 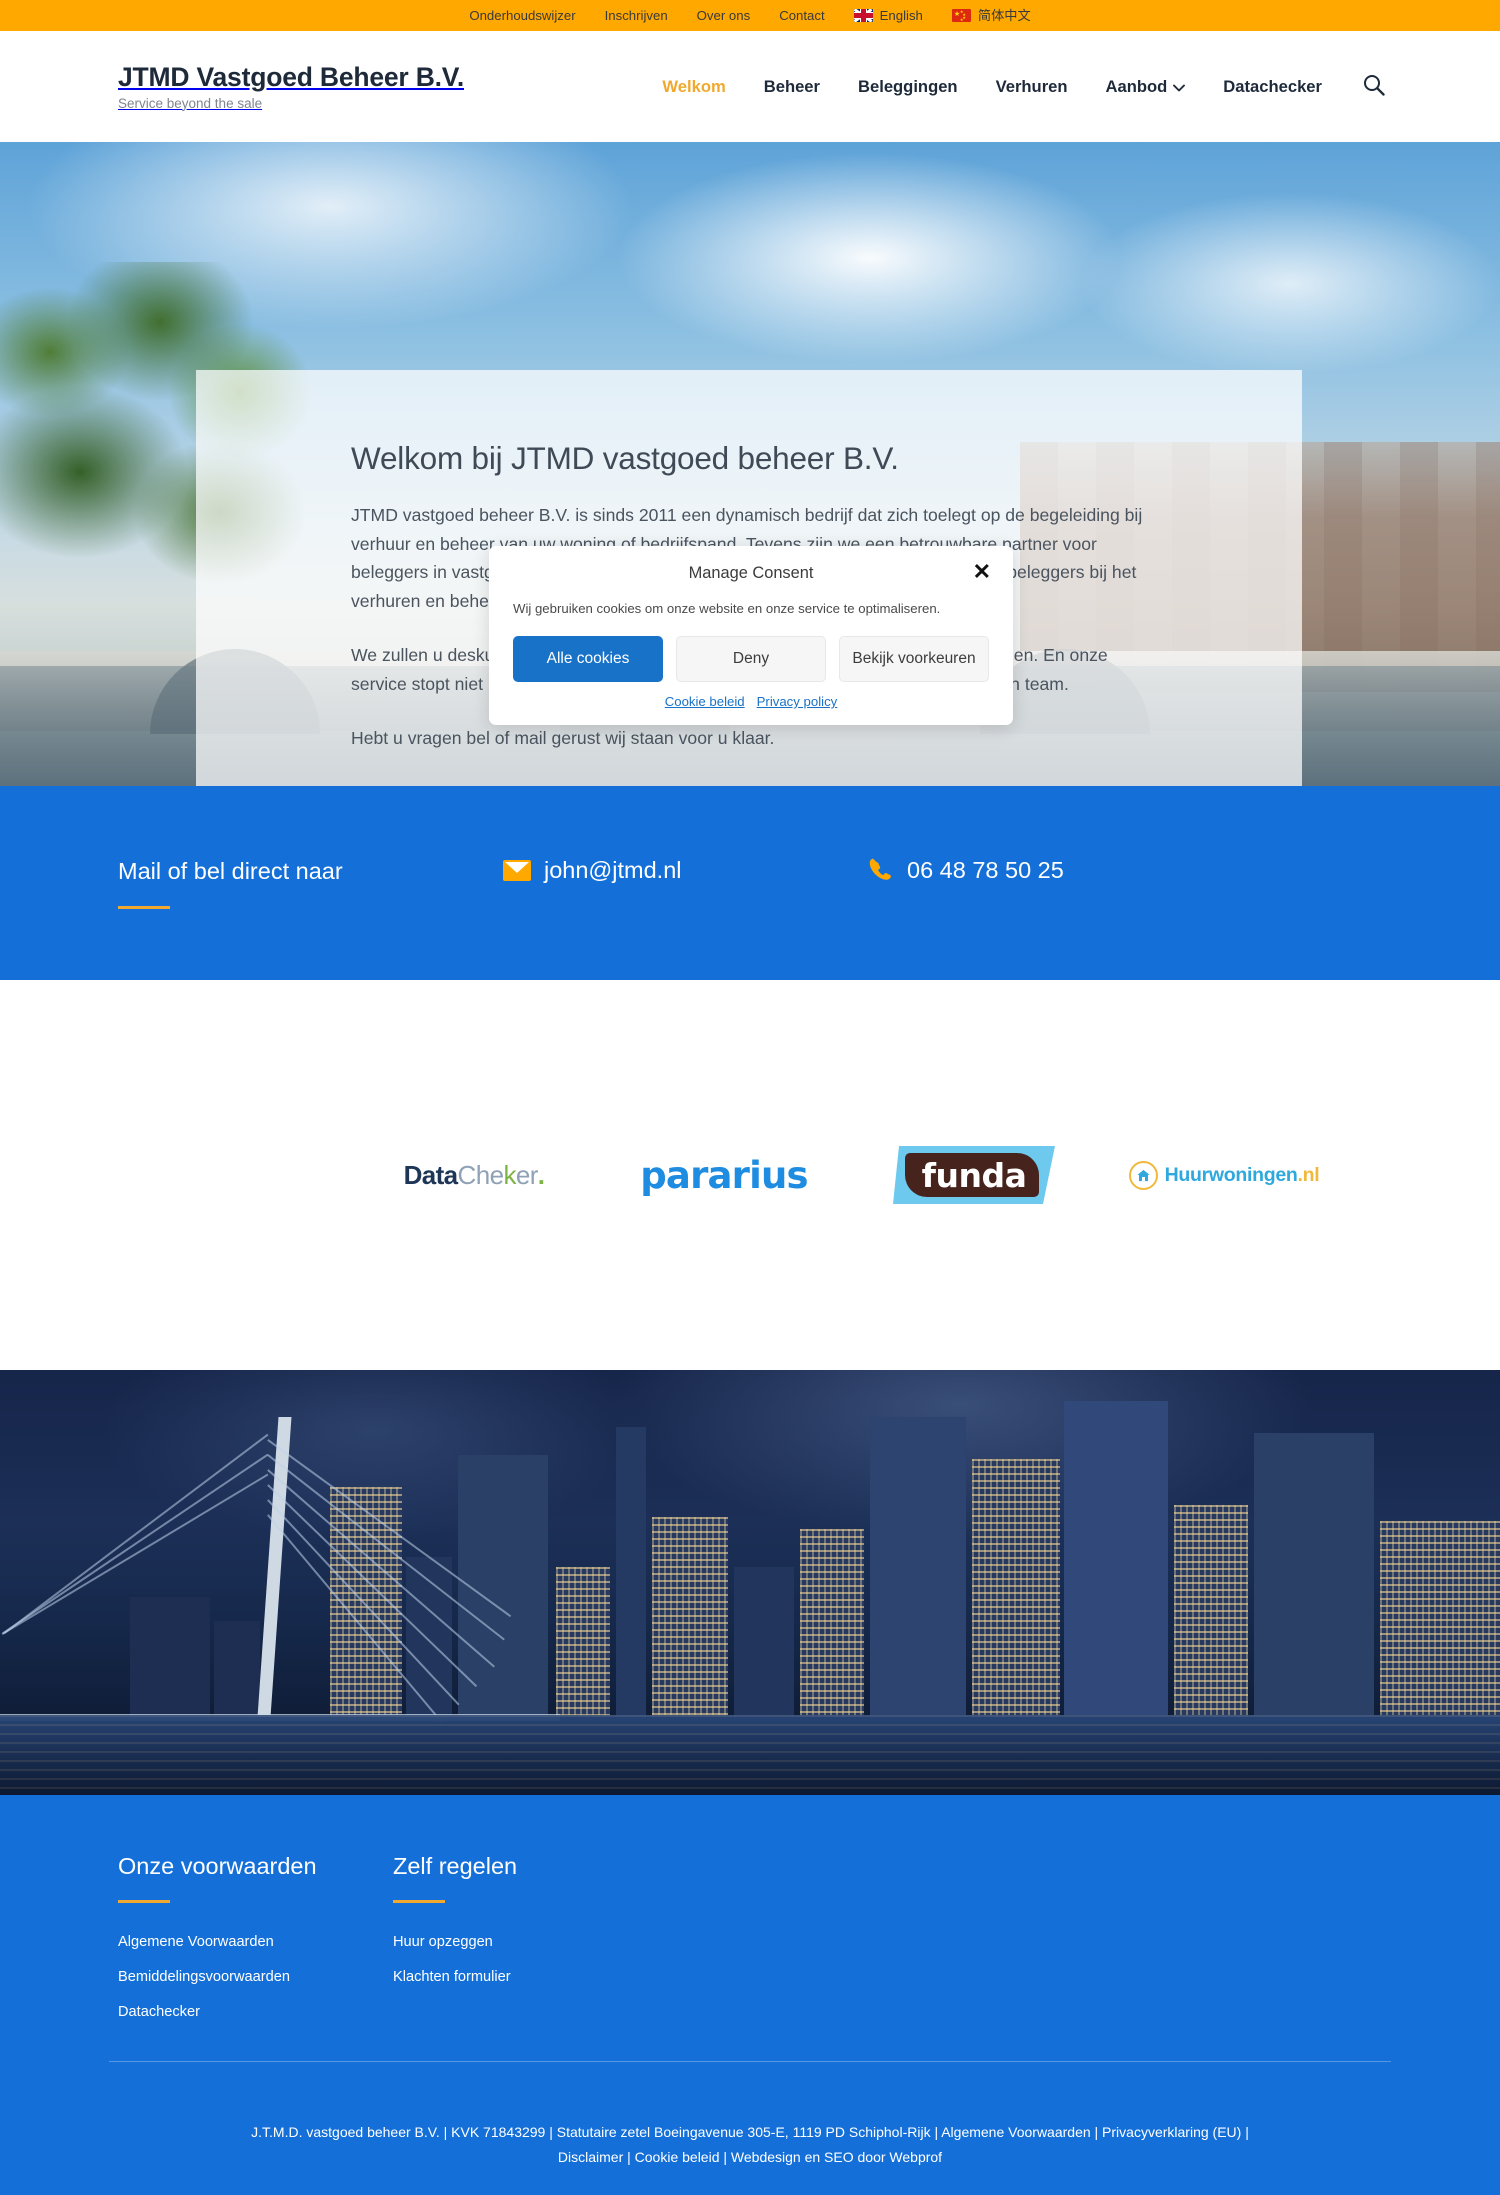 What do you see at coordinates (613, 869) in the screenshot?
I see `contact-email-text: john@jtmd.nl` at bounding box center [613, 869].